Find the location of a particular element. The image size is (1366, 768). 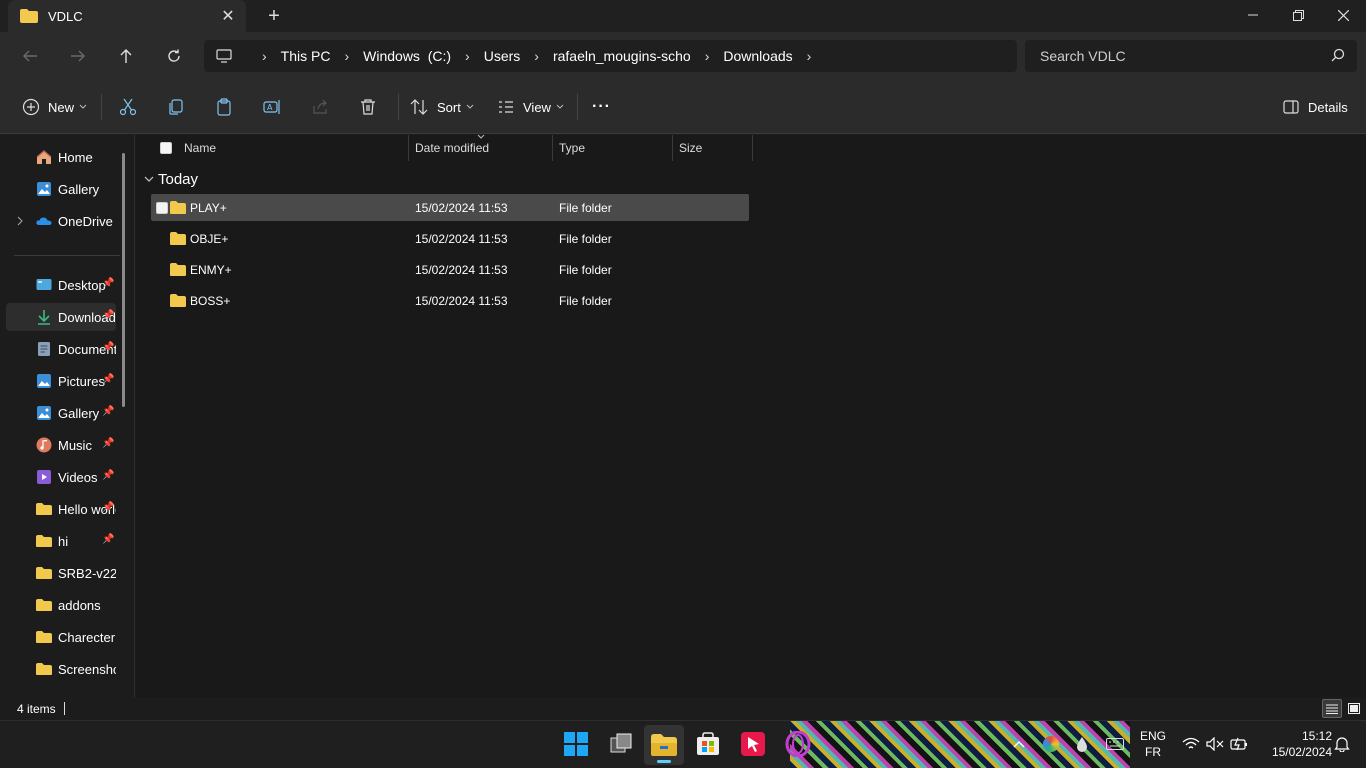

file-explorer-taskbar-button is located at coordinates (664, 745).